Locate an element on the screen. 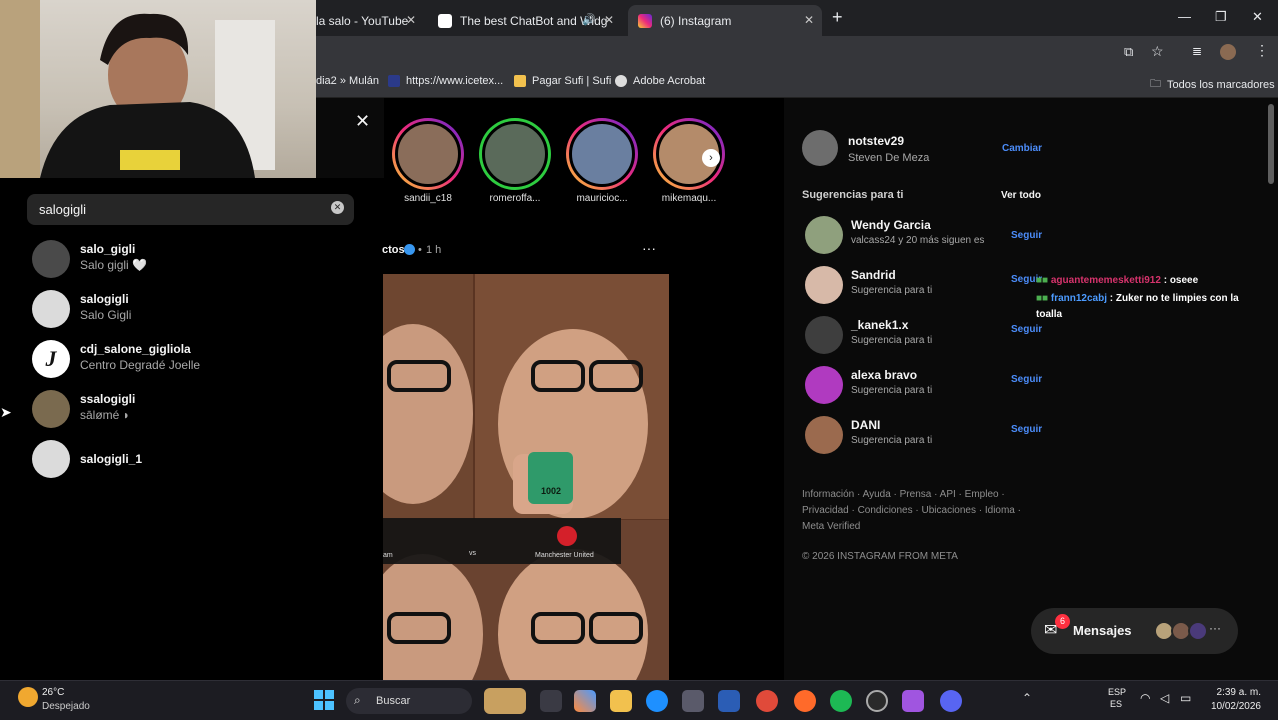  suggestion-item: alexa bravo Sugerencia para ti Seguir is located at coordinates (927, 387).